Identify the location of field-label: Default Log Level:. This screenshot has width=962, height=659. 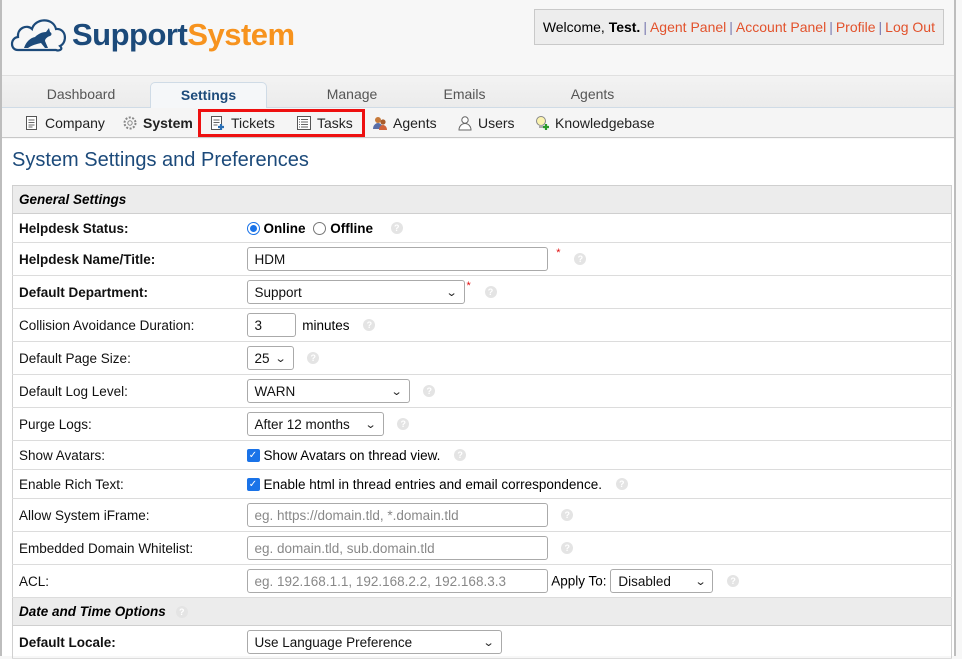
(126, 391).